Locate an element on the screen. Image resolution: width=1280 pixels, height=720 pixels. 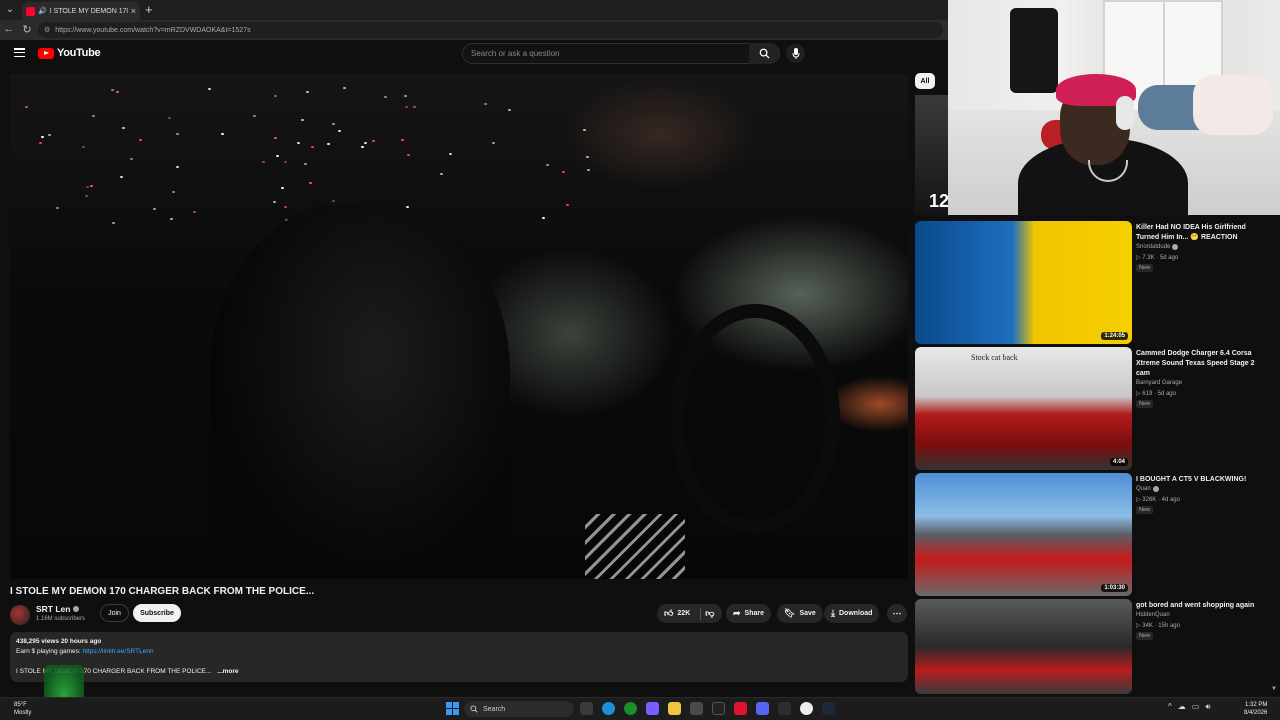
taskbar-clock: 1:32 PM 8/4/2026 is located at coordinates (1255, 709).